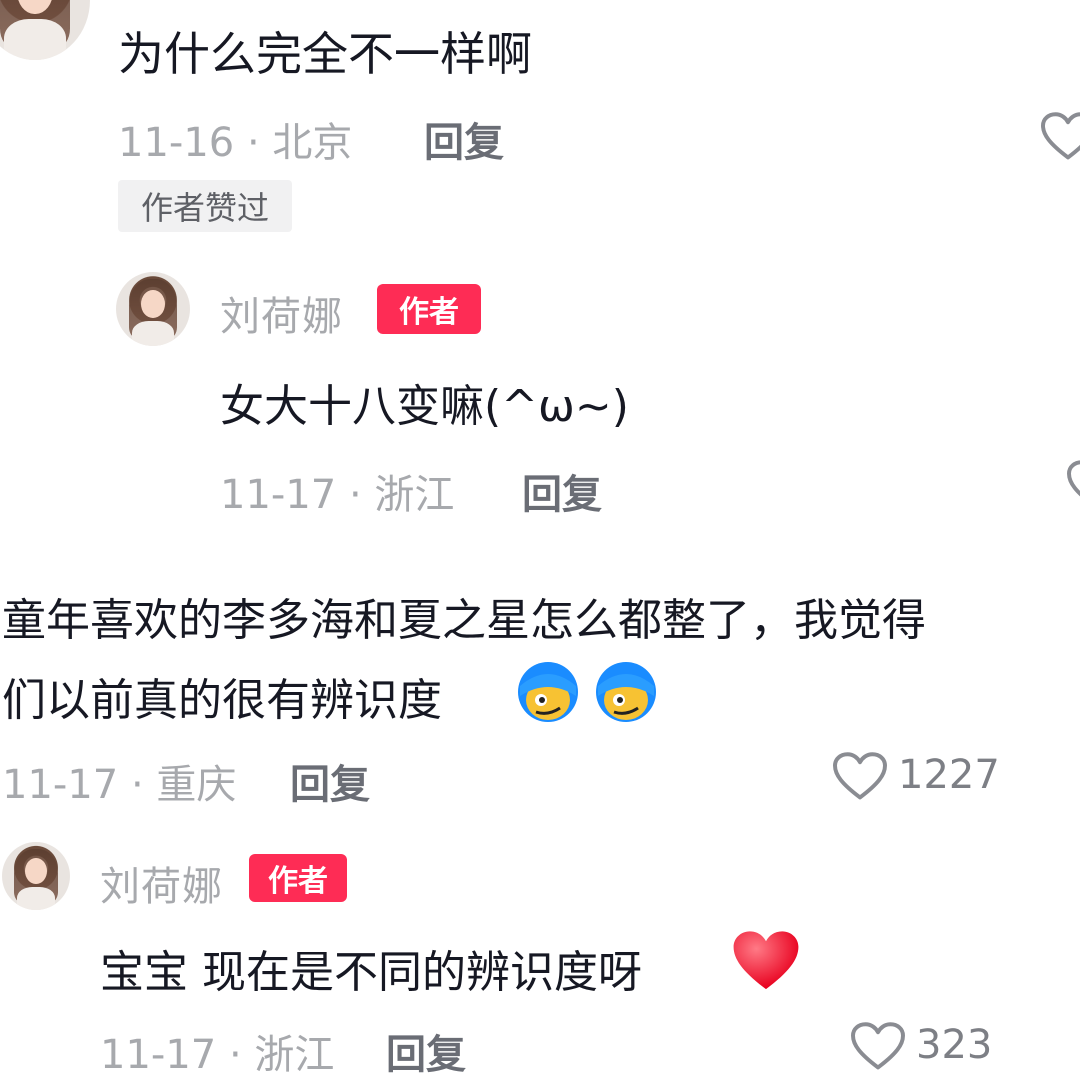 The width and height of the screenshot is (1080, 1080). What do you see at coordinates (205, 206) in the screenshot?
I see `author-liked-tag: 作者赞过` at bounding box center [205, 206].